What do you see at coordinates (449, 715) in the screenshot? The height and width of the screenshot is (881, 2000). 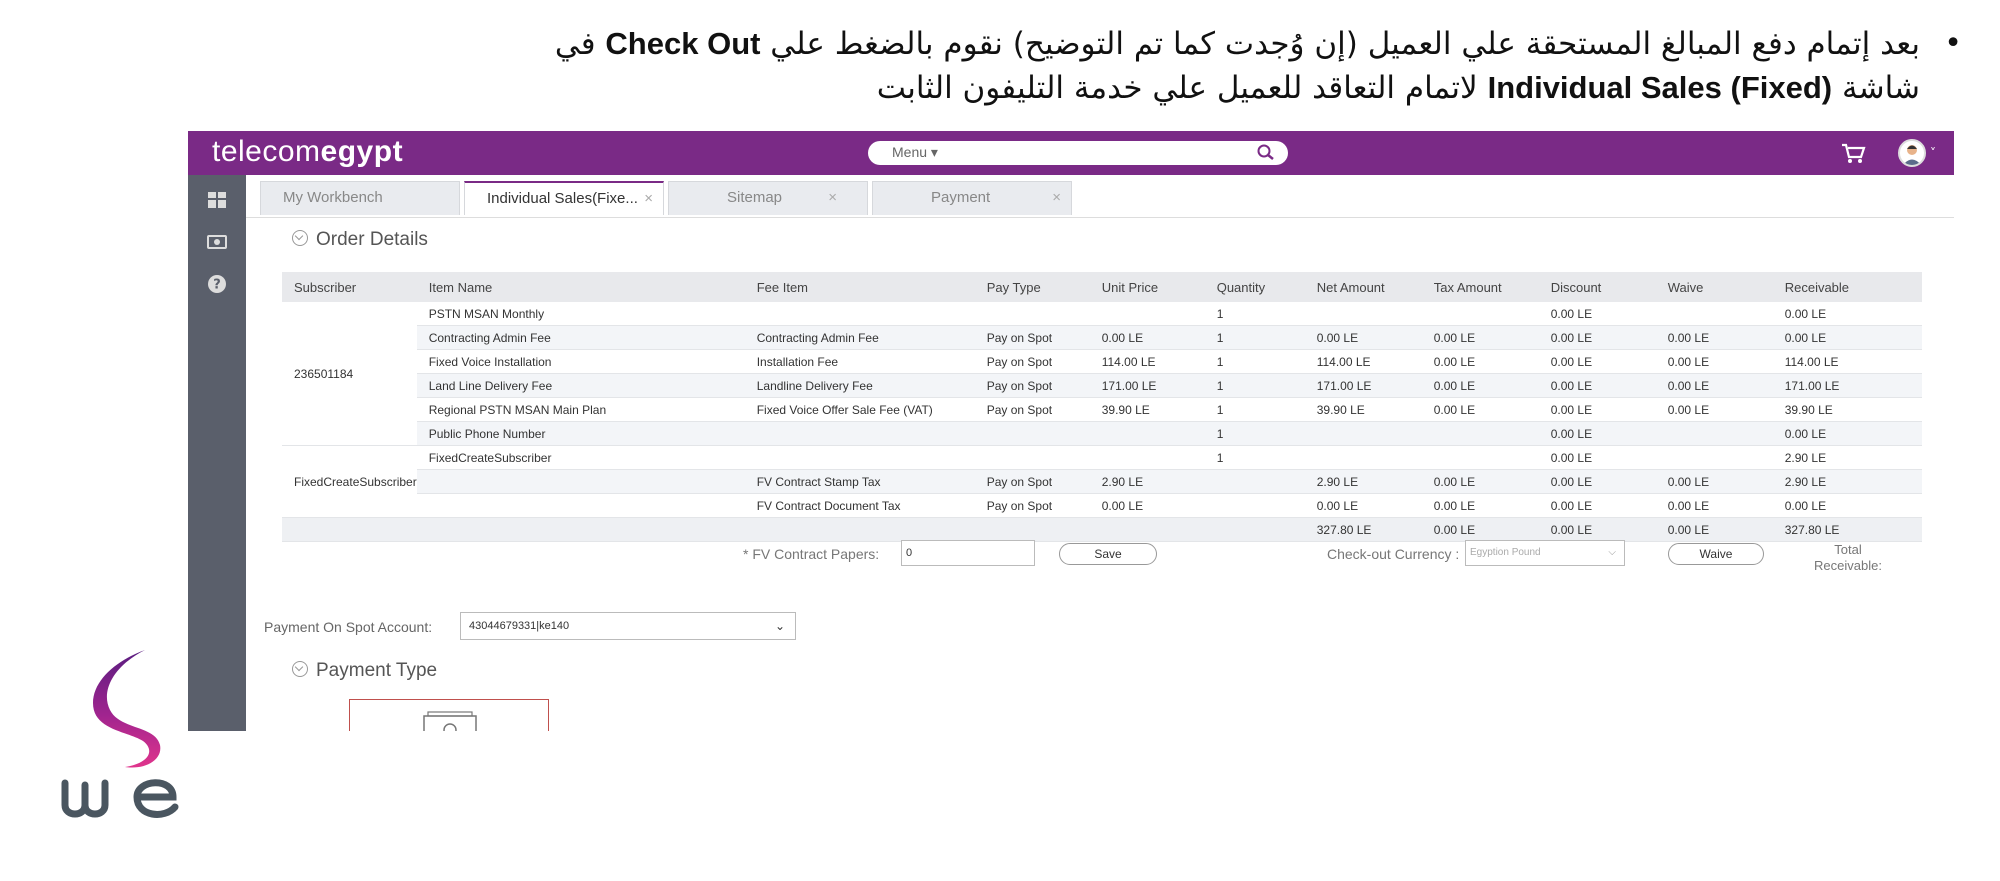 I see `payment-type-card` at bounding box center [449, 715].